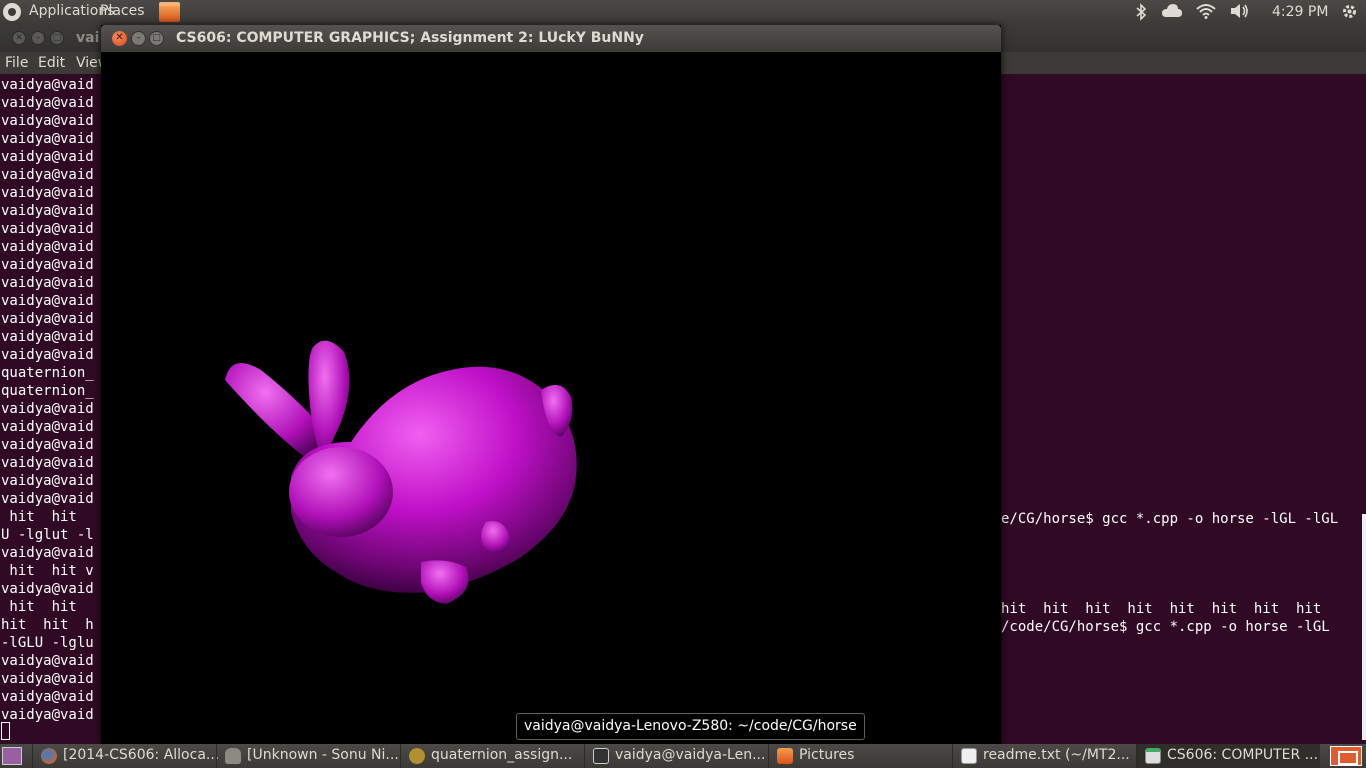 The width and height of the screenshot is (1366, 768). I want to click on minimize-button: –, so click(138, 38).